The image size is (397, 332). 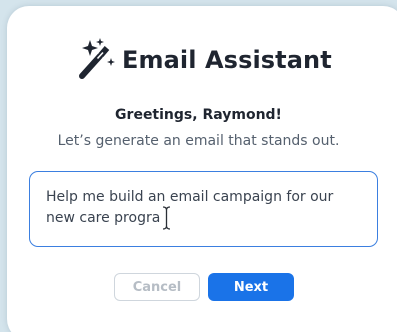 What do you see at coordinates (198, 141) in the screenshot?
I see `subtitle-text: Let’s generate an email that stands out.` at bounding box center [198, 141].